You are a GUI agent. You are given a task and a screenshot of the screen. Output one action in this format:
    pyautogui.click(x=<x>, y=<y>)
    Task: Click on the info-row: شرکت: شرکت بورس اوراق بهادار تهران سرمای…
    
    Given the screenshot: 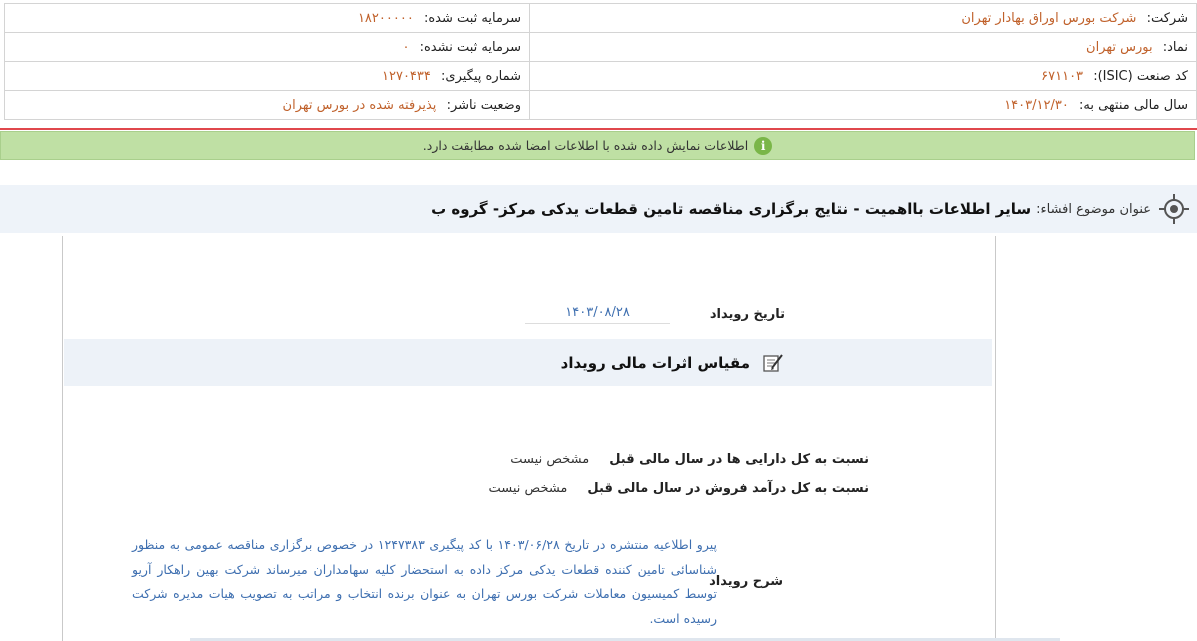 What is the action you would take?
    pyautogui.click(x=600, y=18)
    